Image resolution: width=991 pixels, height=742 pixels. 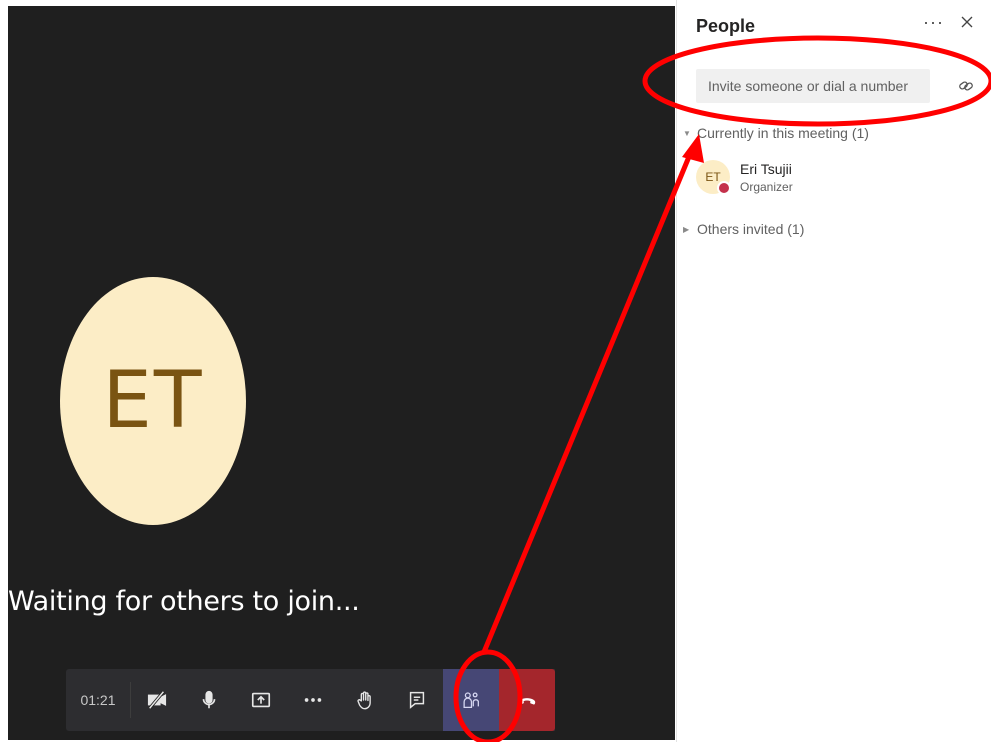 I want to click on call-toolbar-right, so click(x=447, y=700).